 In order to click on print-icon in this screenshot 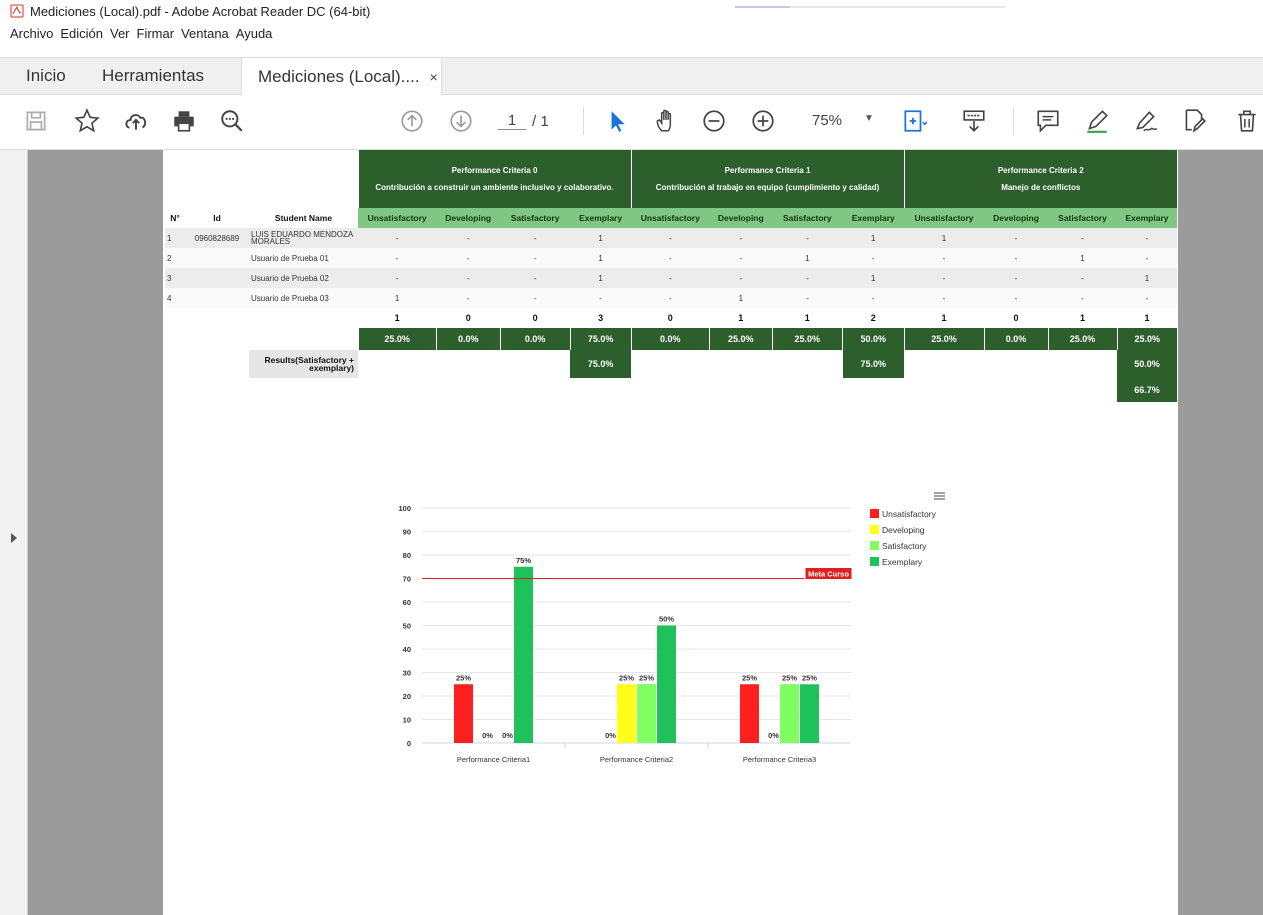, I will do `click(184, 121)`.